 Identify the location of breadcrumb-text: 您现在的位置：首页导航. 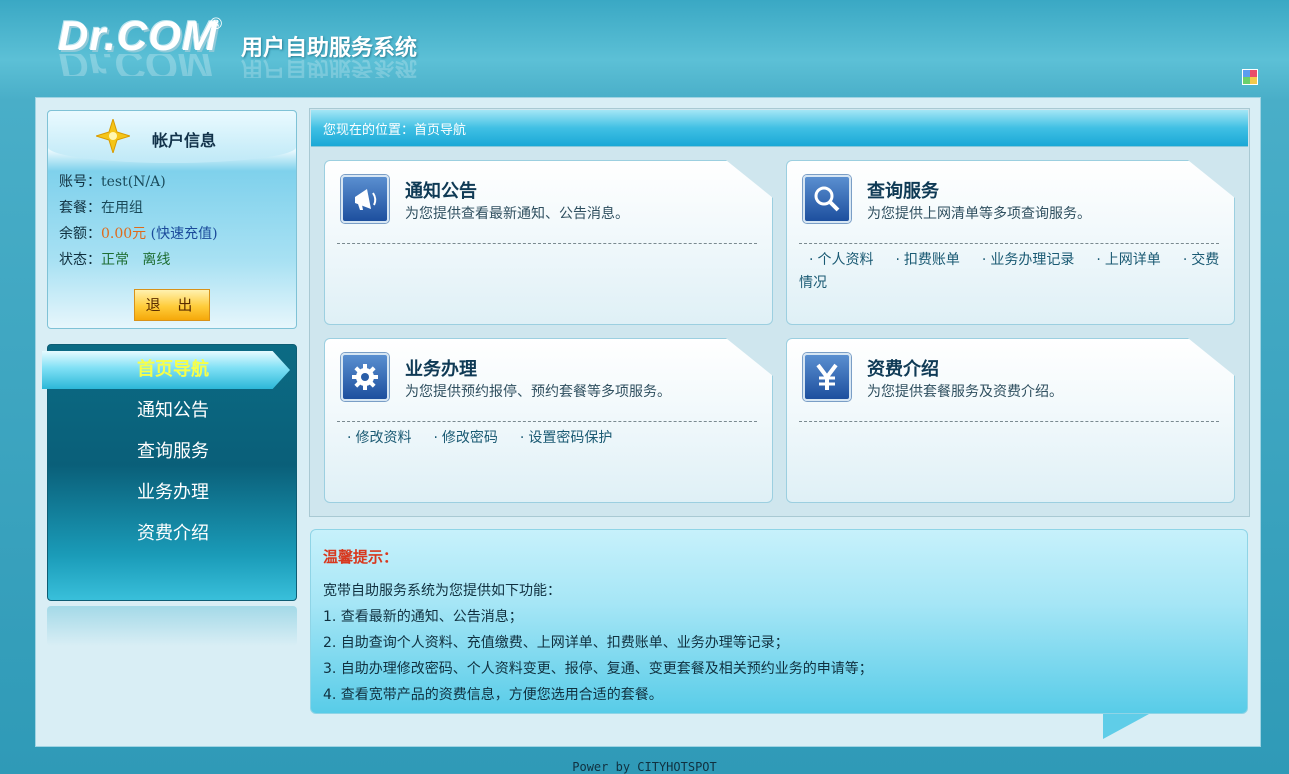
(395, 130).